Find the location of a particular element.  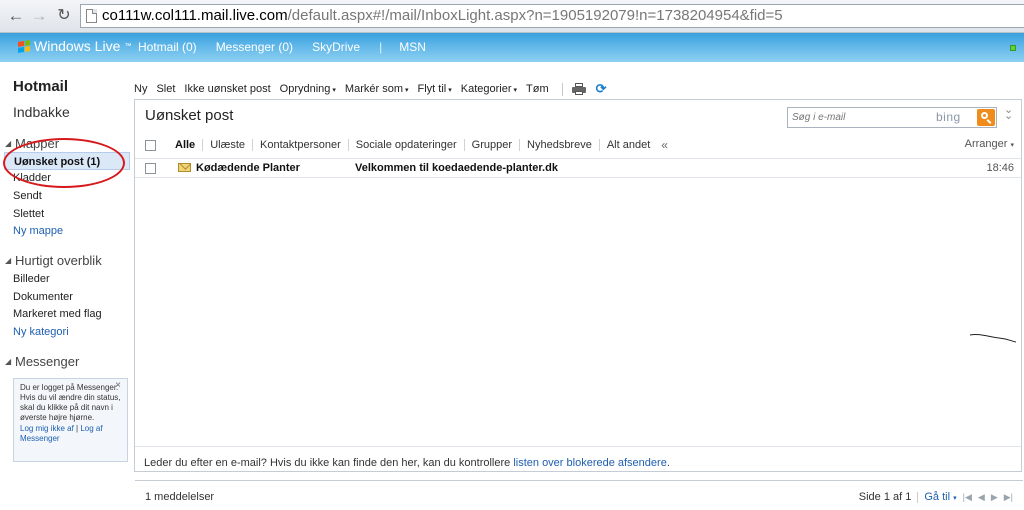

filters-collapse-icon: « is located at coordinates (664, 145).